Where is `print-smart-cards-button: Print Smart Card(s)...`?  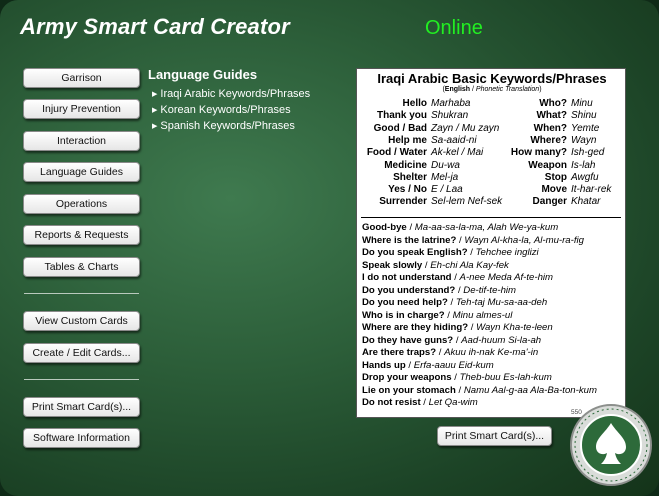 print-smart-cards-button: Print Smart Card(s)... is located at coordinates (494, 436).